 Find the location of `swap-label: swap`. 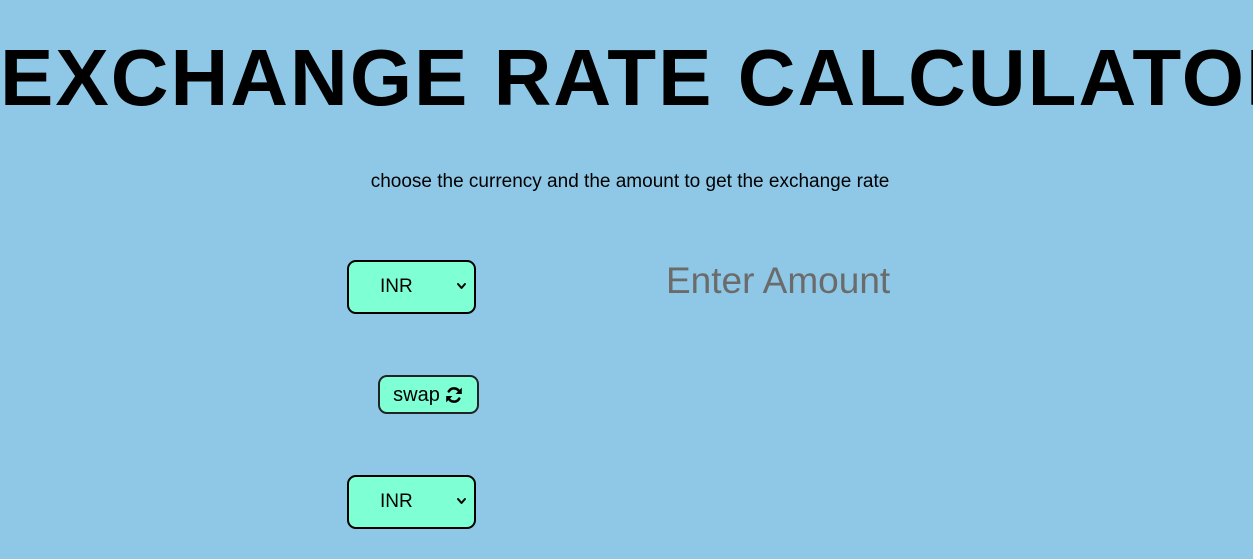

swap-label: swap is located at coordinates (416, 394).